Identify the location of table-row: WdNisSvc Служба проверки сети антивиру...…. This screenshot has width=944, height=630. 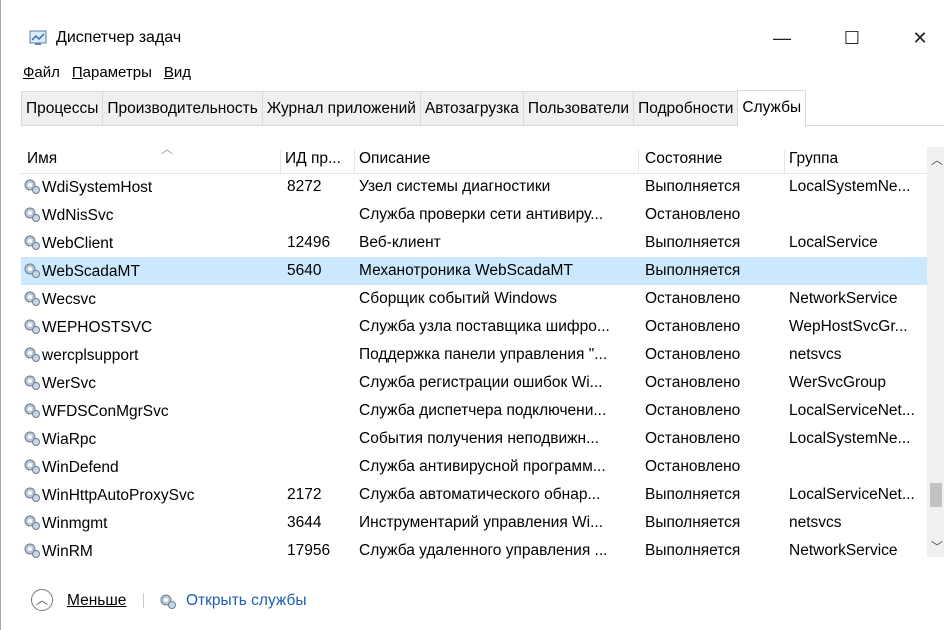
(474, 215).